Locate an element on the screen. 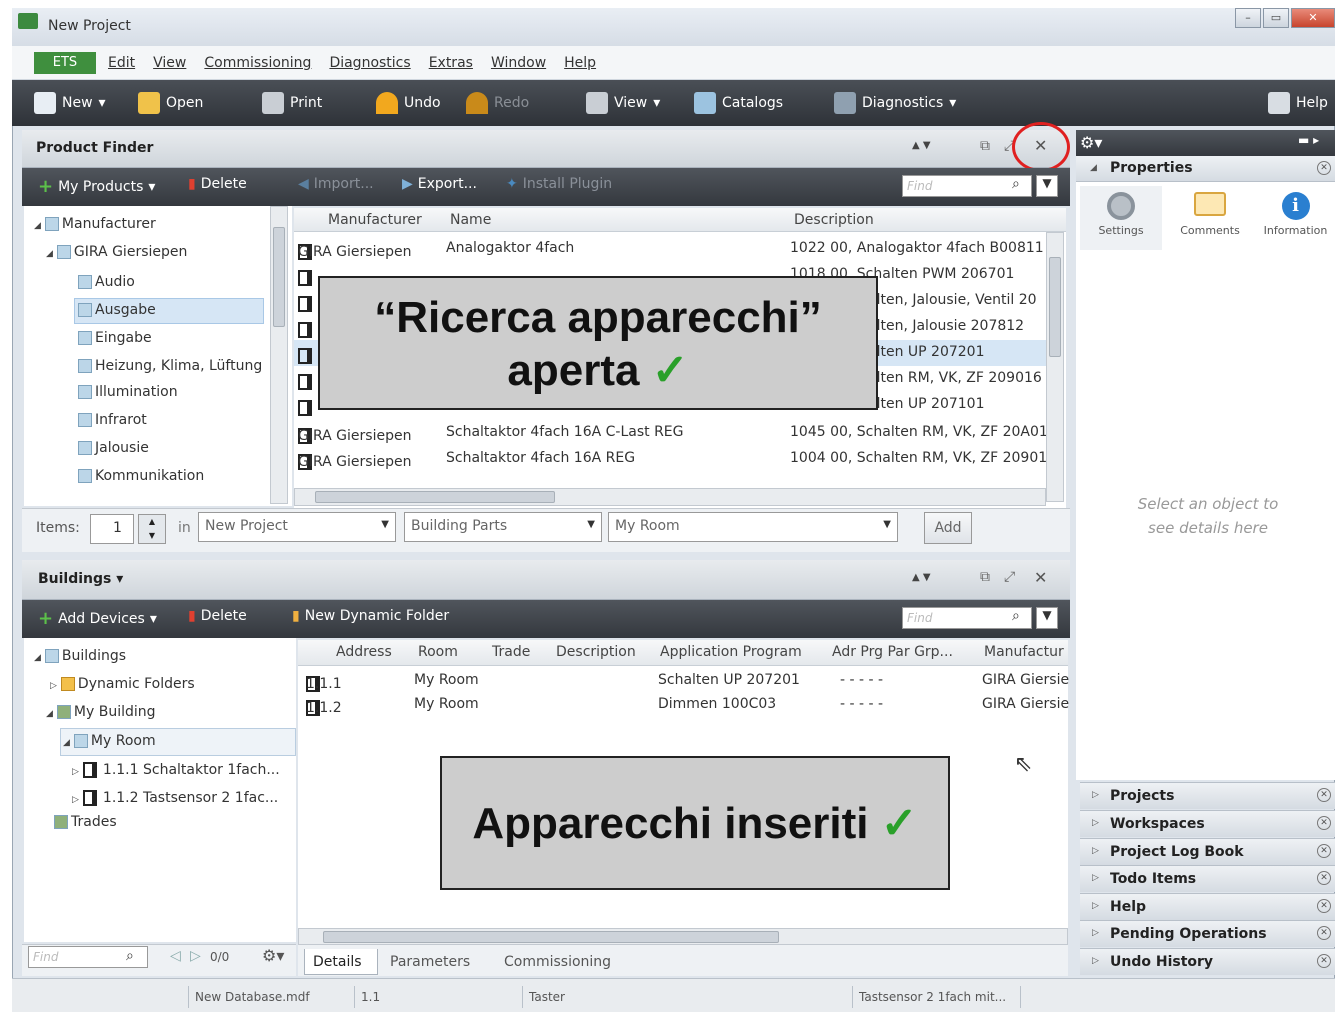 The height and width of the screenshot is (1012, 1335). maximize-button: ▭ is located at coordinates (1276, 18).